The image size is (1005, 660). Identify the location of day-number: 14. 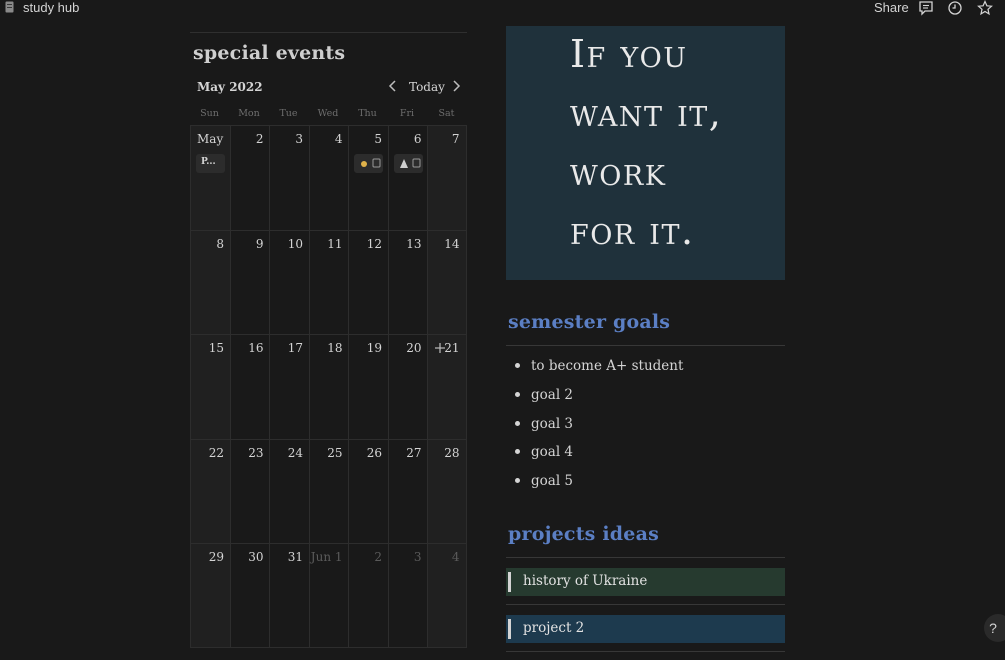
(452, 243).